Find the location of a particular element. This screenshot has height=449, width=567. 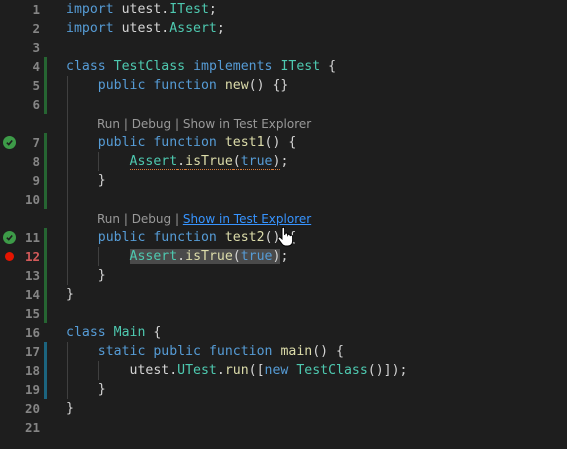

code-line: 4 class TestClass implements ITest { is located at coordinates (283, 66).